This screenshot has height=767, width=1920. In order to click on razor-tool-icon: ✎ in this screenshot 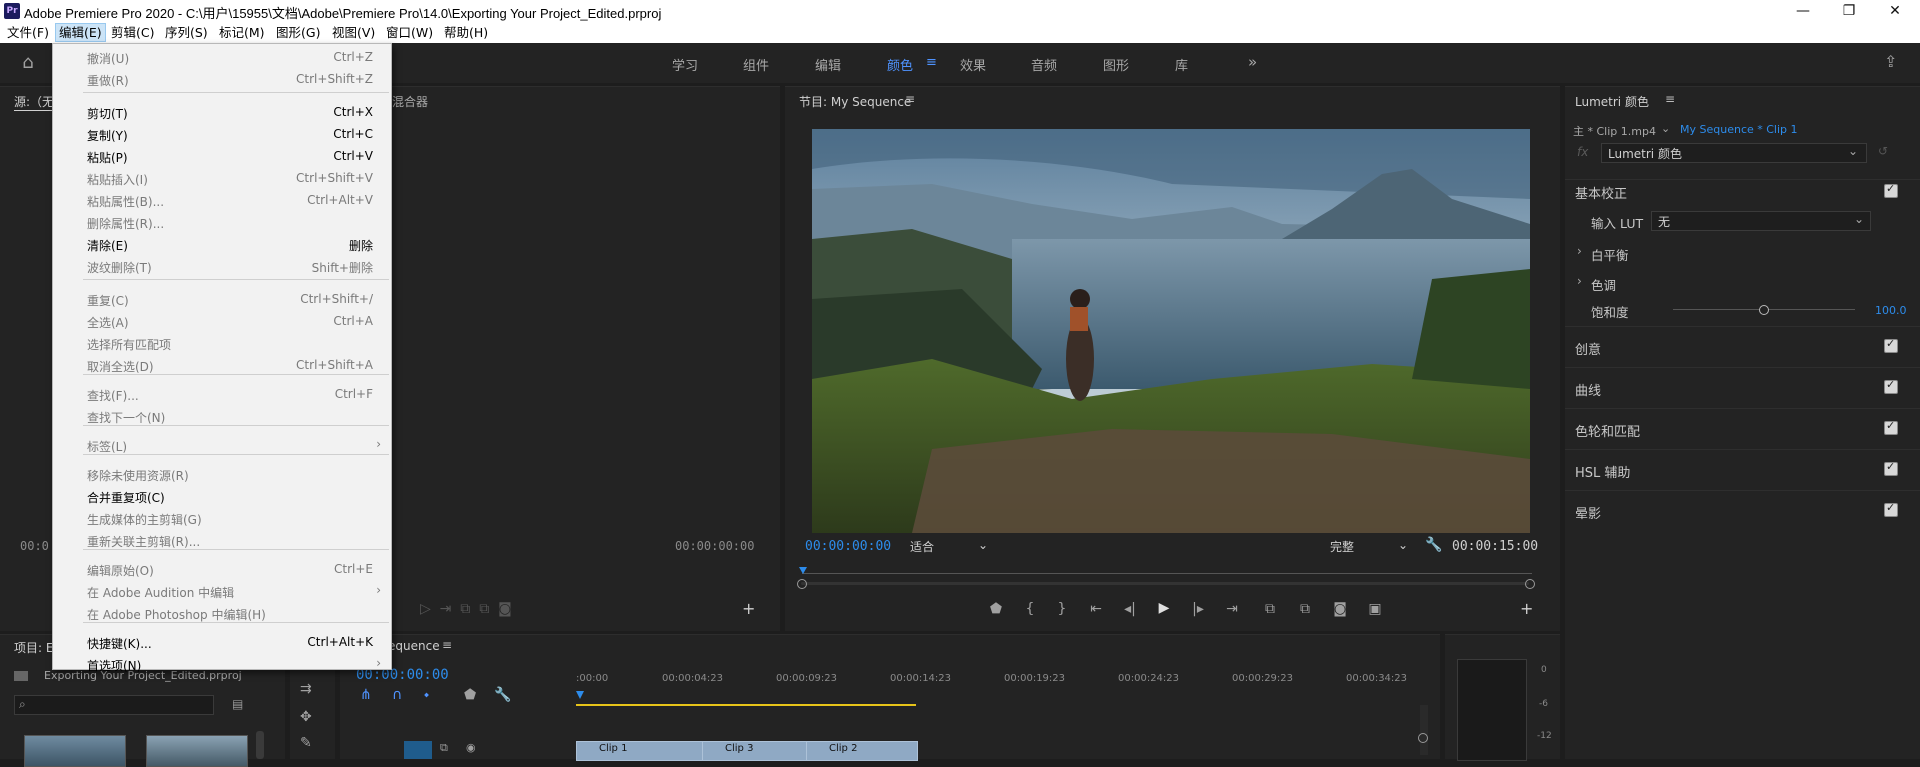, I will do `click(306, 743)`.